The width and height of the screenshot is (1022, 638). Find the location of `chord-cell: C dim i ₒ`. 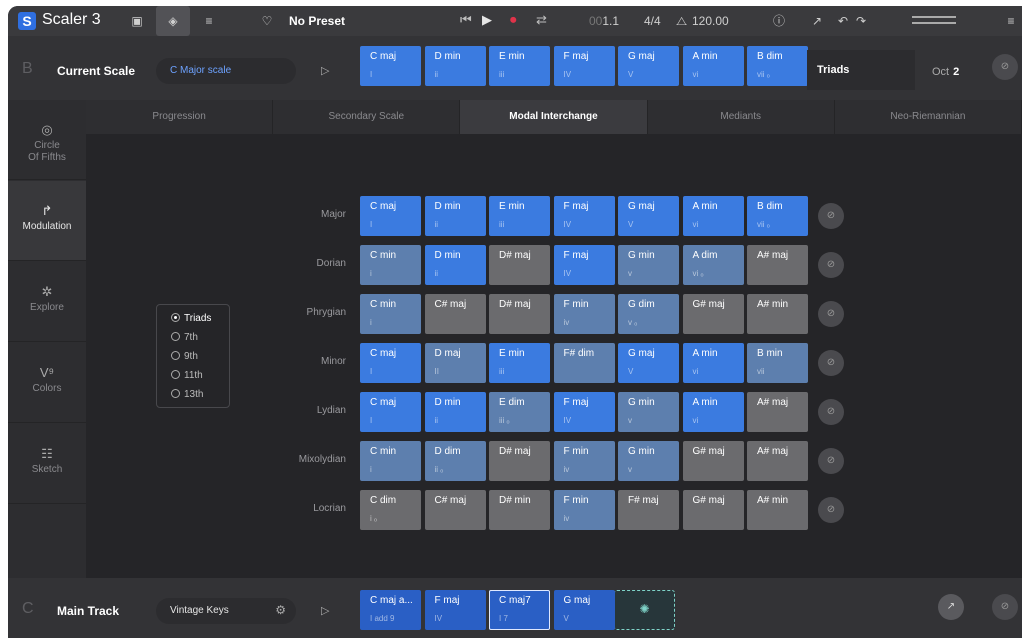

chord-cell: C dim i ₒ is located at coordinates (390, 510).